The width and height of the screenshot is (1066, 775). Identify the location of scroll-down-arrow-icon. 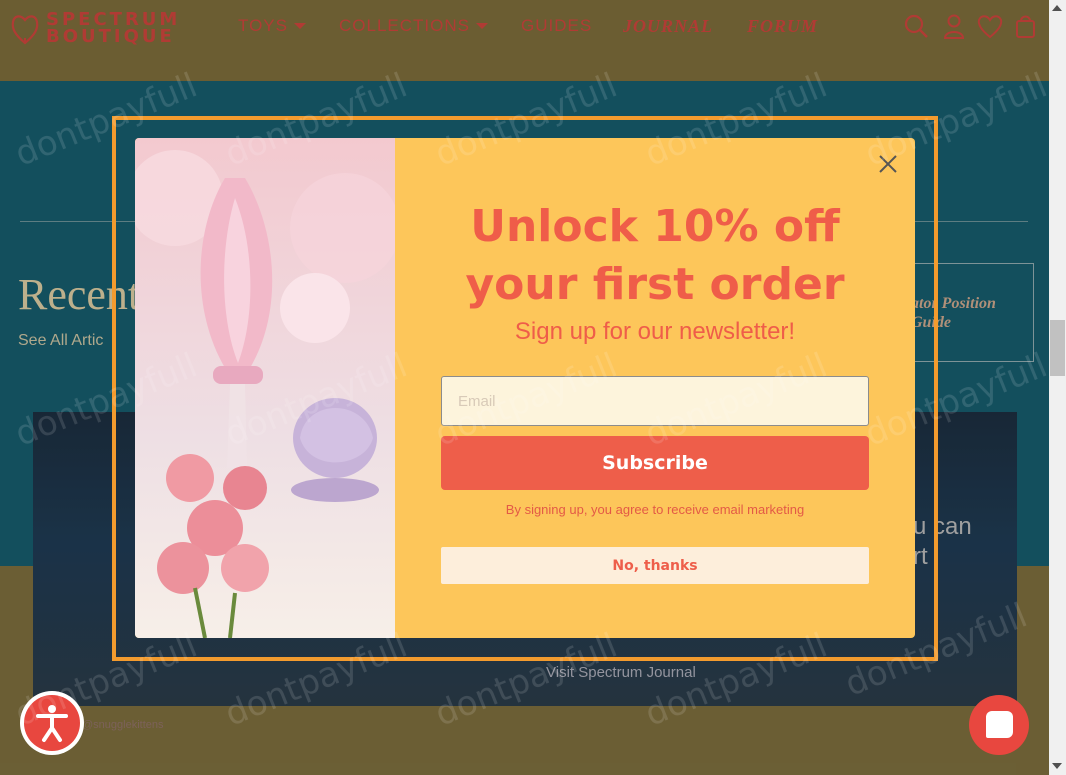
(1057, 766).